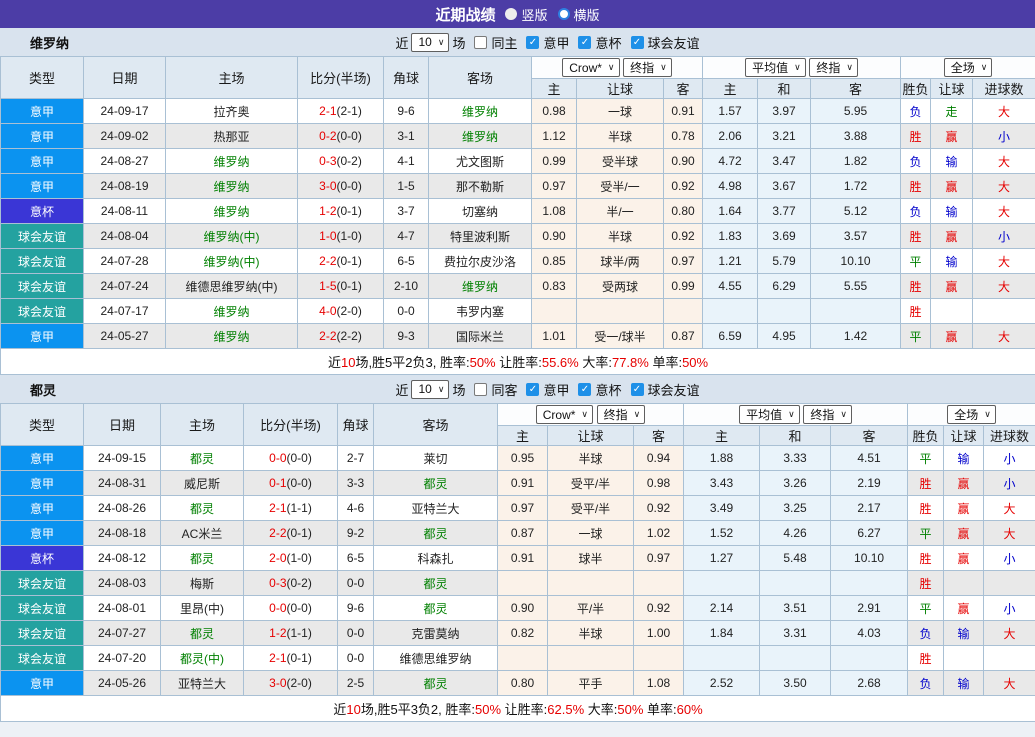 This screenshot has width=1035, height=737. I want to click on title-bar: 近期战绩 竖版 横版, so click(517, 14).